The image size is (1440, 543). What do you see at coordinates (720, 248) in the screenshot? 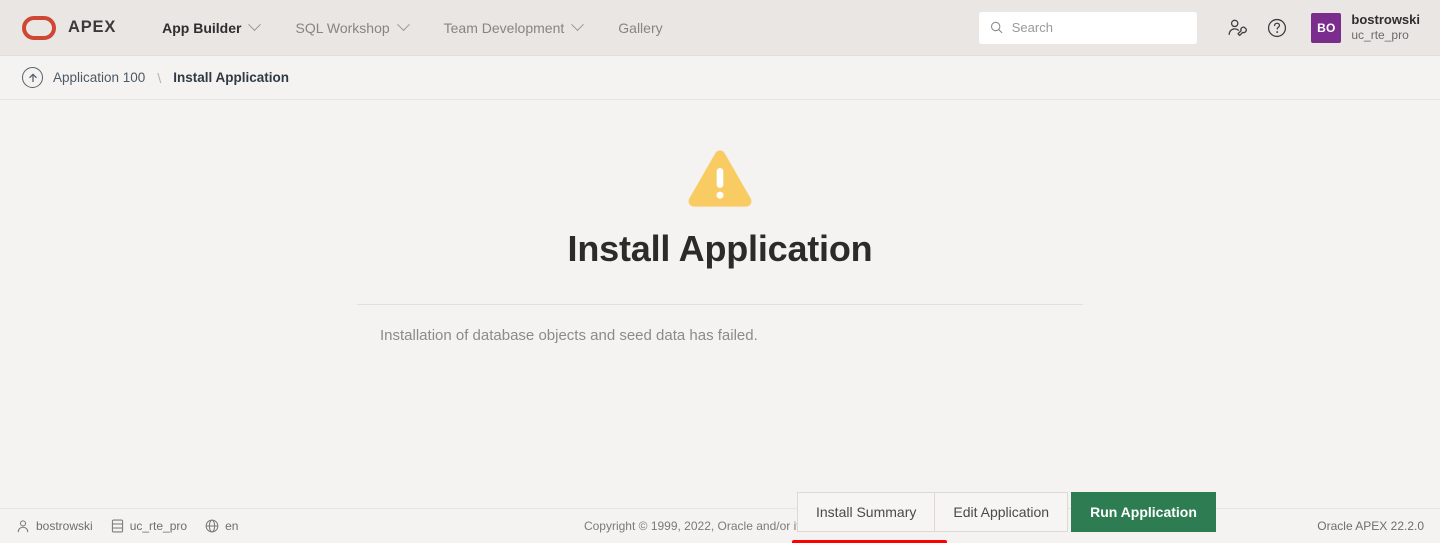
I see `page-title: Install Application` at bounding box center [720, 248].